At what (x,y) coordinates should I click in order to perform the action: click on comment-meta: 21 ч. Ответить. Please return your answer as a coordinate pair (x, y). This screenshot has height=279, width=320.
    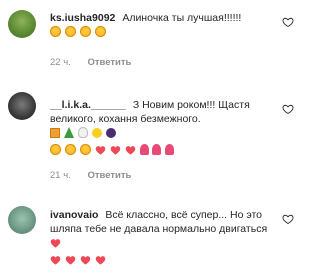
    Looking at the image, I should click on (97, 175).